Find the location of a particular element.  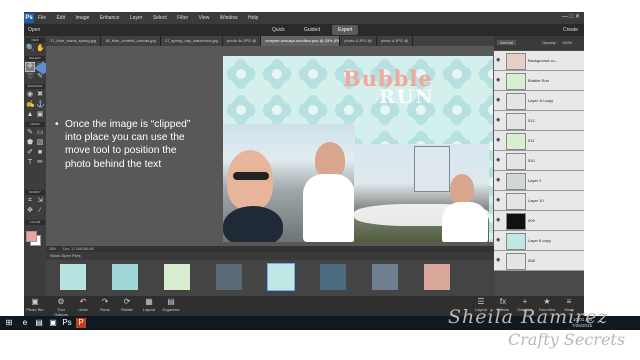

layer-row: ◉ 008 is located at coordinates (539, 261).